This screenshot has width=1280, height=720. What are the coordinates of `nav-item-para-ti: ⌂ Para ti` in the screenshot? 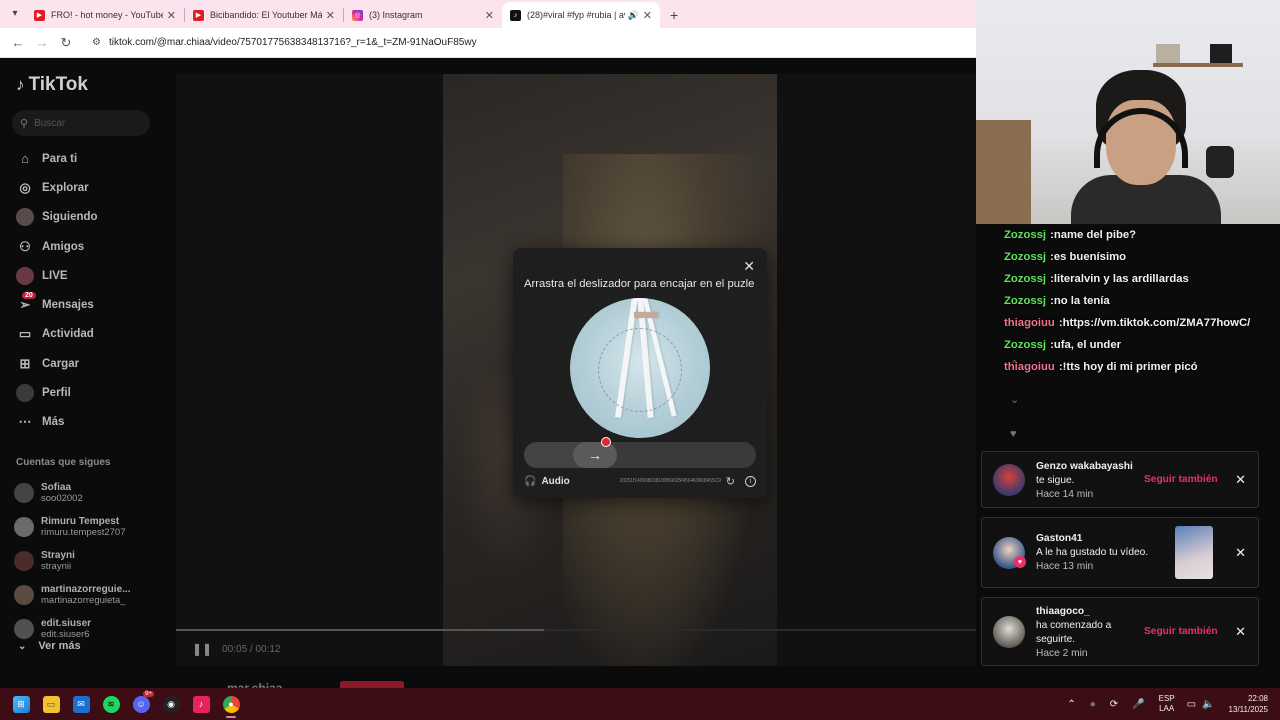 It's located at (57, 158).